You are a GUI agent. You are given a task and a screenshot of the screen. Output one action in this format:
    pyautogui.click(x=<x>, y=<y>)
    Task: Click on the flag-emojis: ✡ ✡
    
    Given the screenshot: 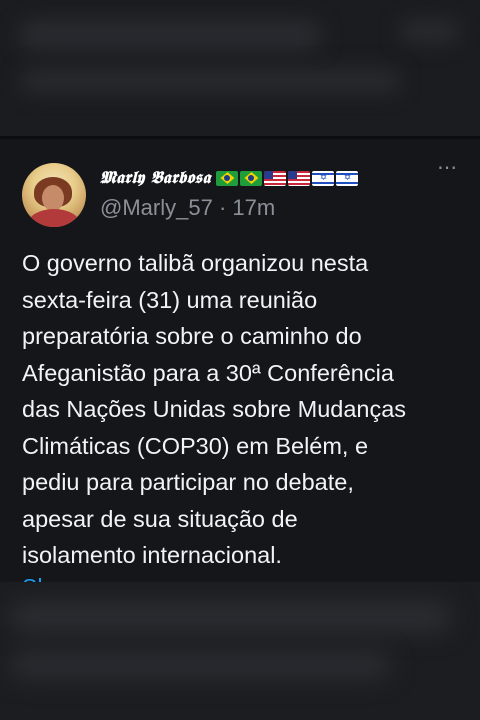 What is the action you would take?
    pyautogui.click(x=287, y=178)
    